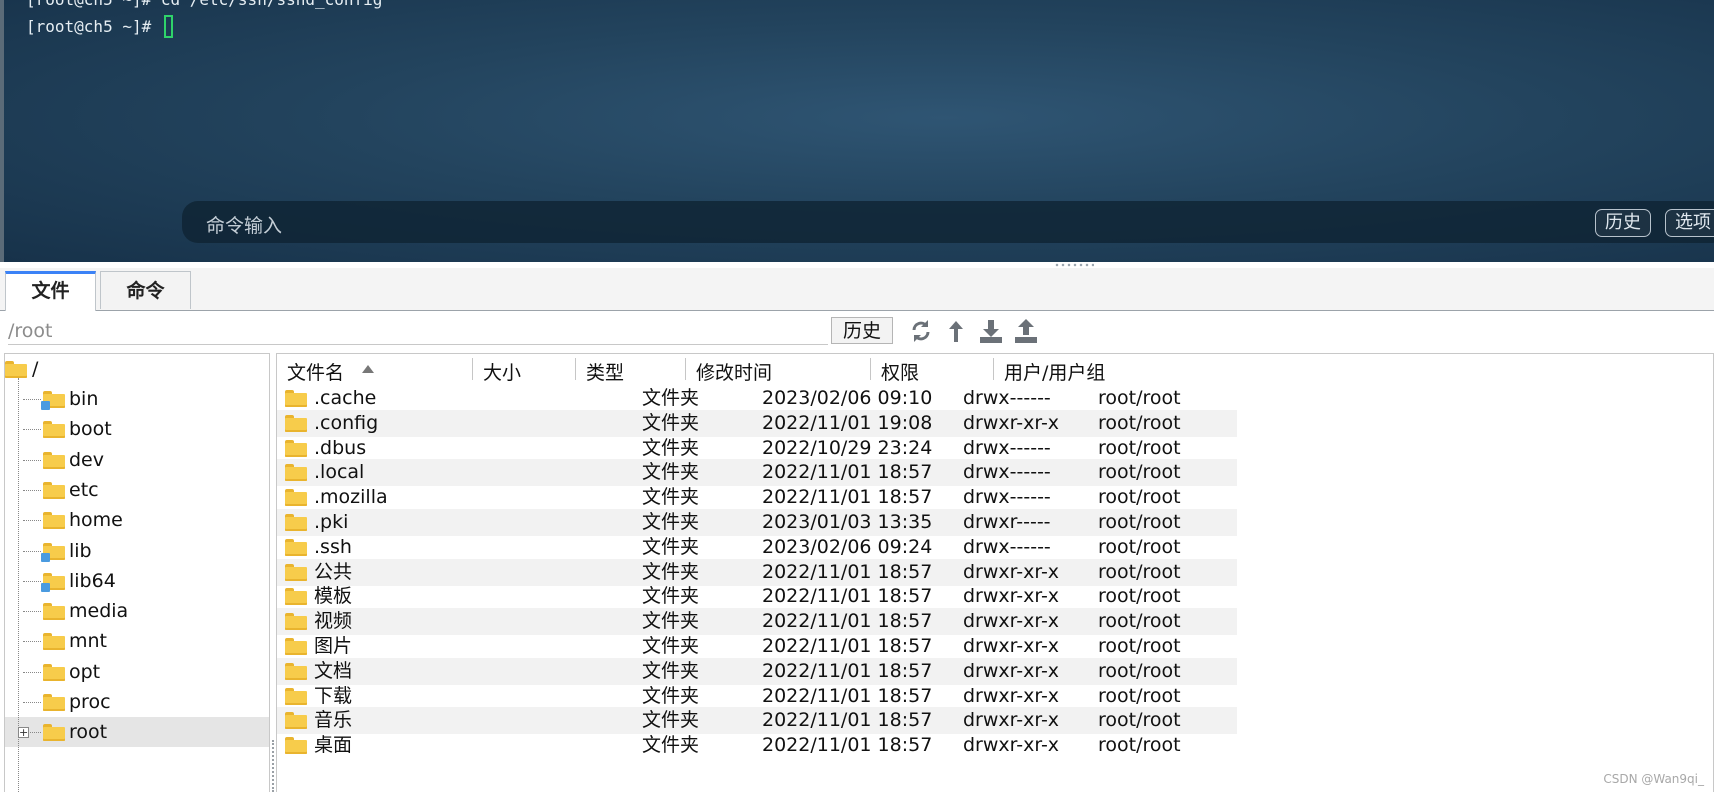 This screenshot has height=792, width=1714. Describe the element at coordinates (137, 641) in the screenshot. I see `tree-item-mnt: mnt` at that location.